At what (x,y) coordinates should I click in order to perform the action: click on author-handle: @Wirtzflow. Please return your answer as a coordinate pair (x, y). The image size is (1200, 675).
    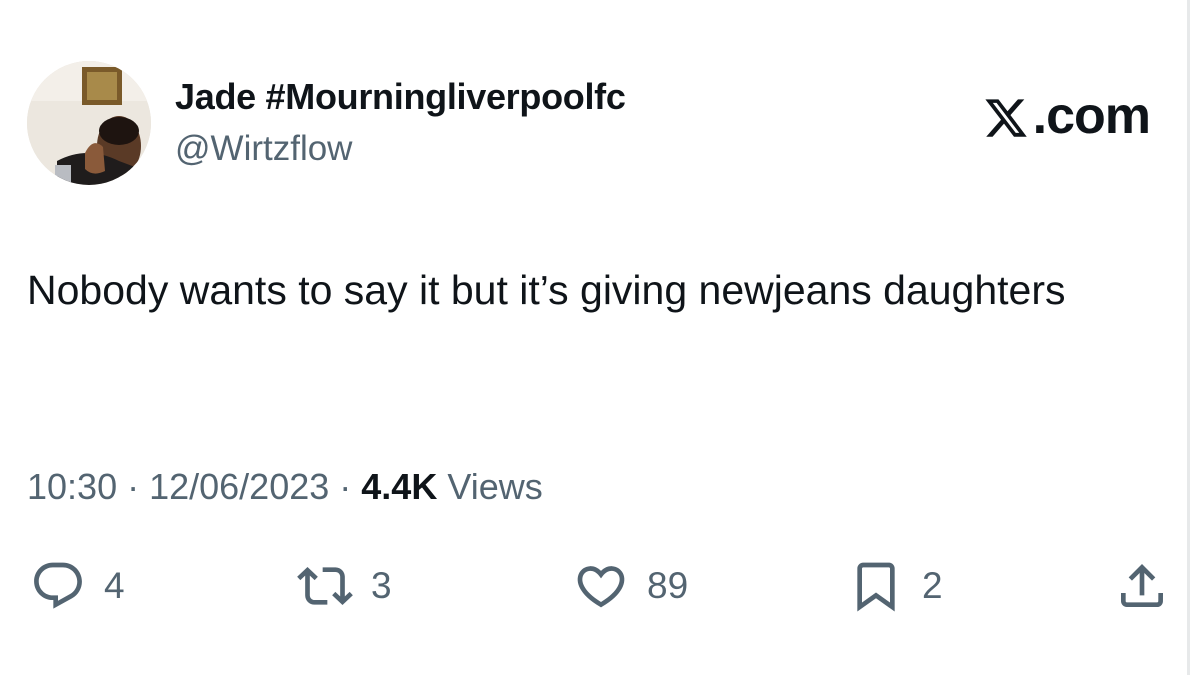
    Looking at the image, I should click on (263, 149).